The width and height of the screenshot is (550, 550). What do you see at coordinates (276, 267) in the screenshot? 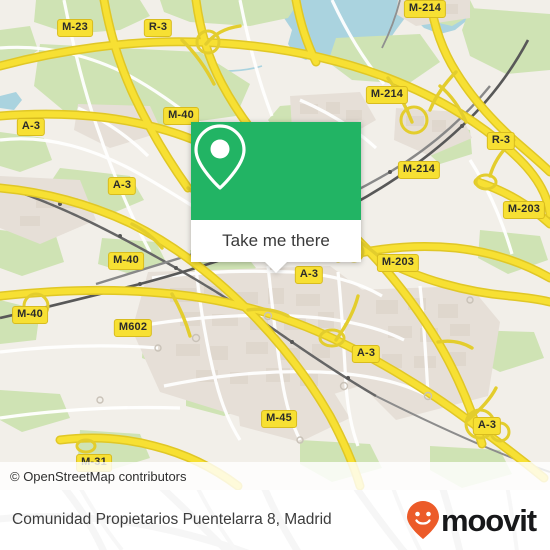
I see `callout-pointer` at bounding box center [276, 267].